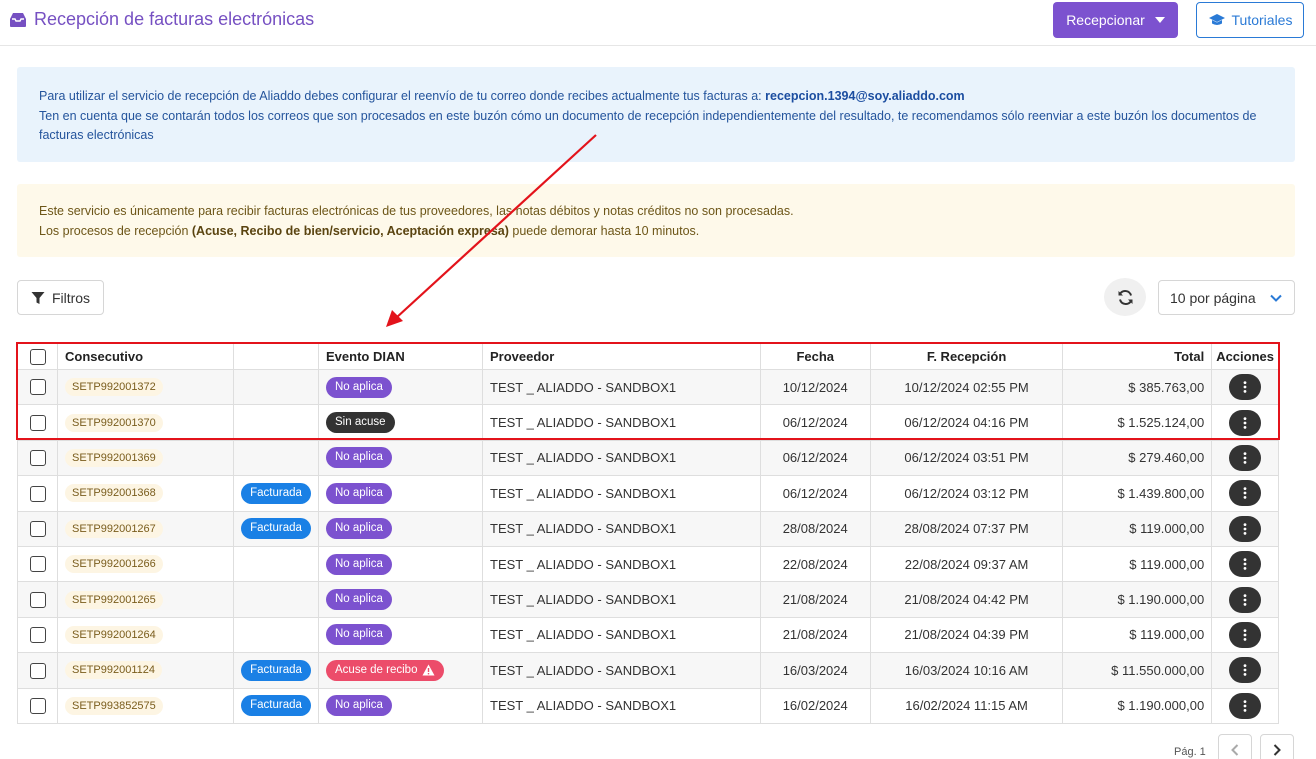 This screenshot has height=759, width=1316. Describe the element at coordinates (145, 356) in the screenshot. I see `col-consecutivo: Consecutivo` at that location.